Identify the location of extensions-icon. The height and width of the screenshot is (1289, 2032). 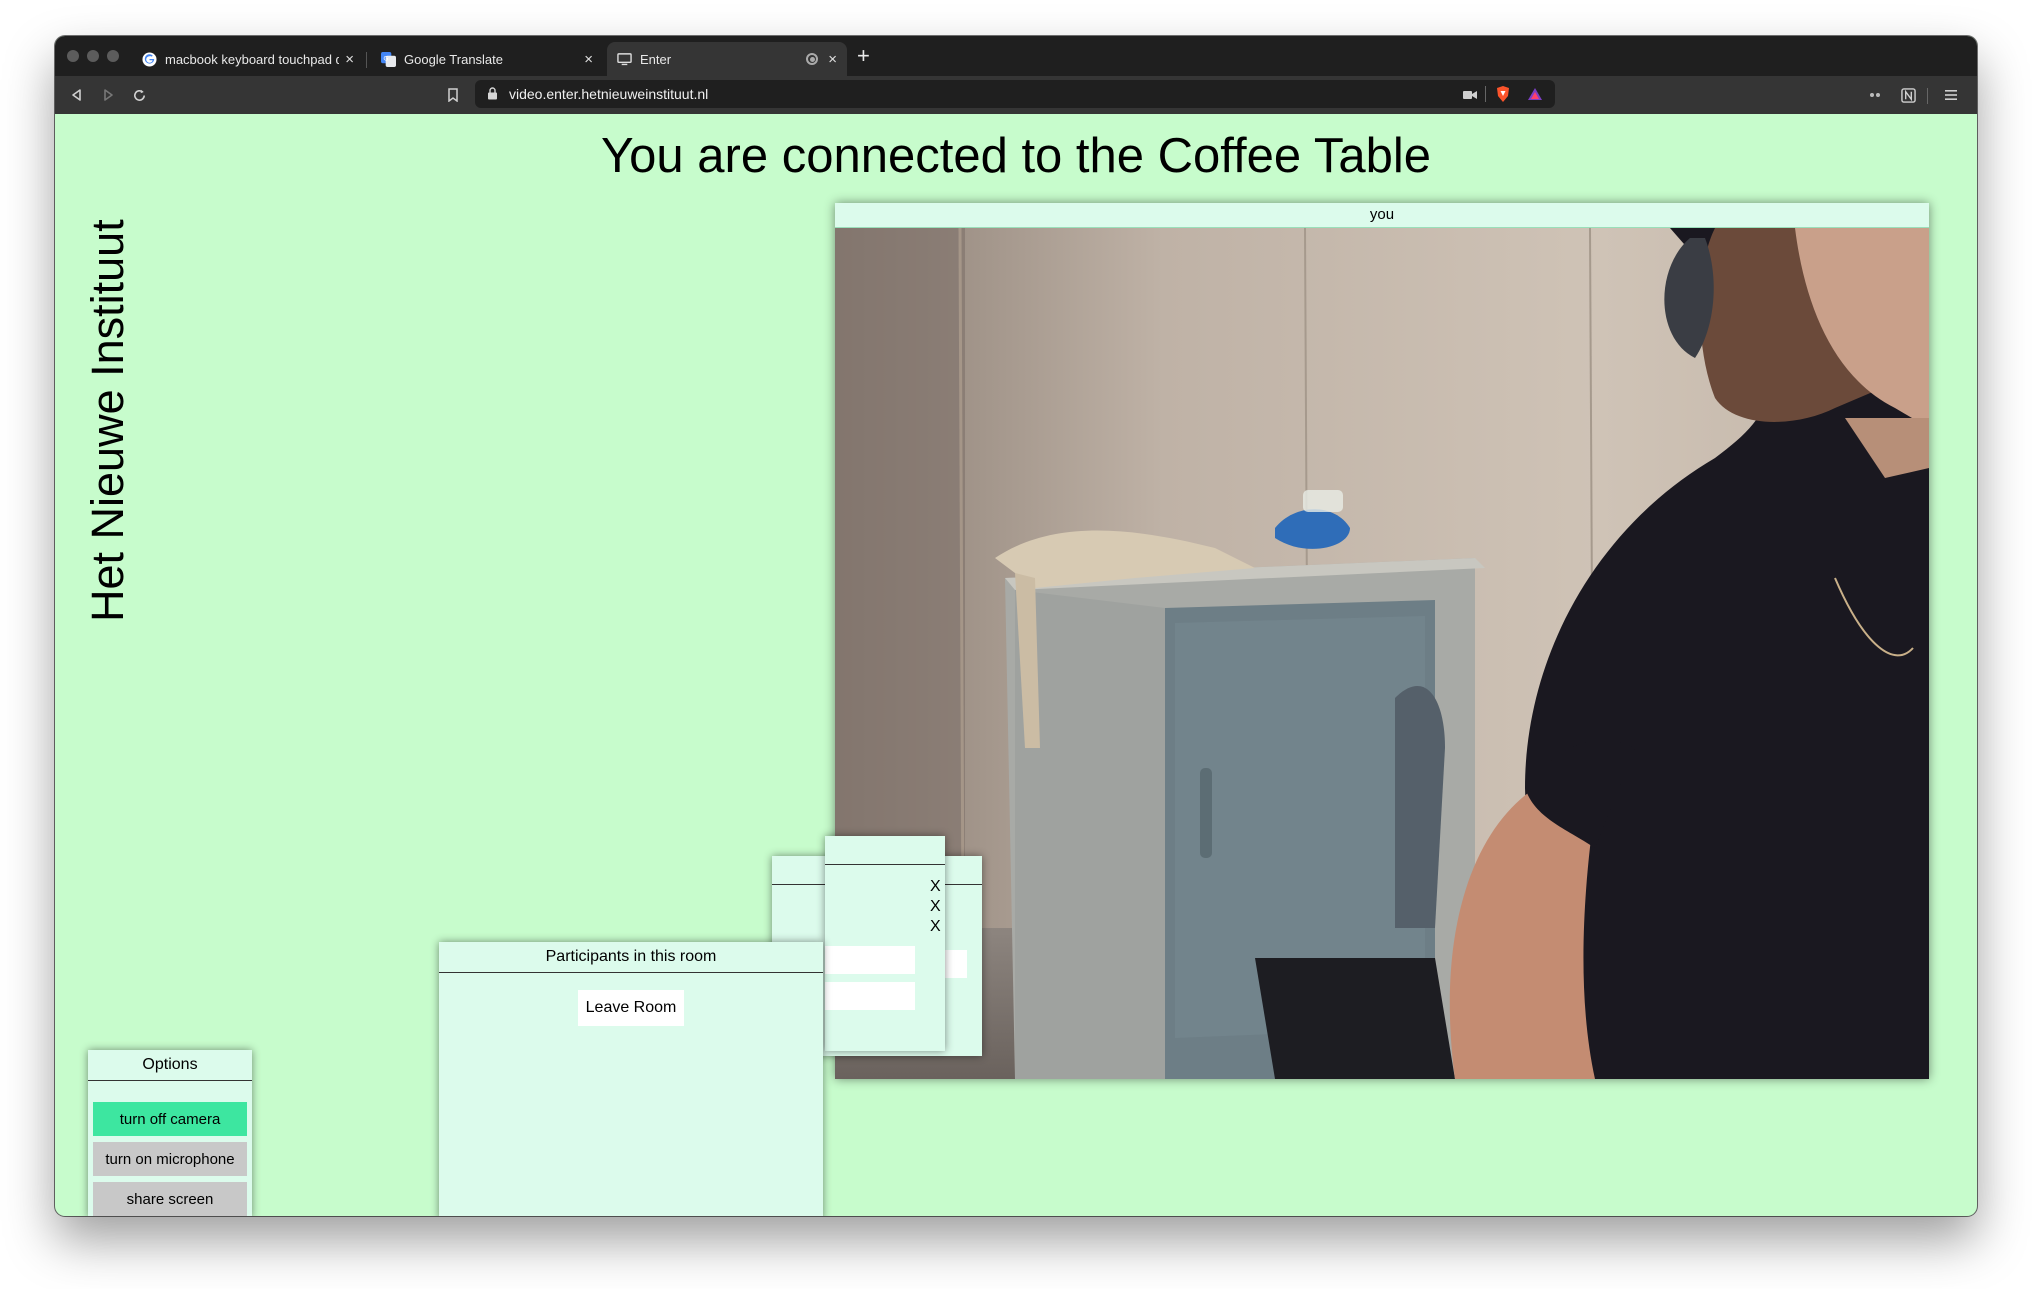
(1875, 95).